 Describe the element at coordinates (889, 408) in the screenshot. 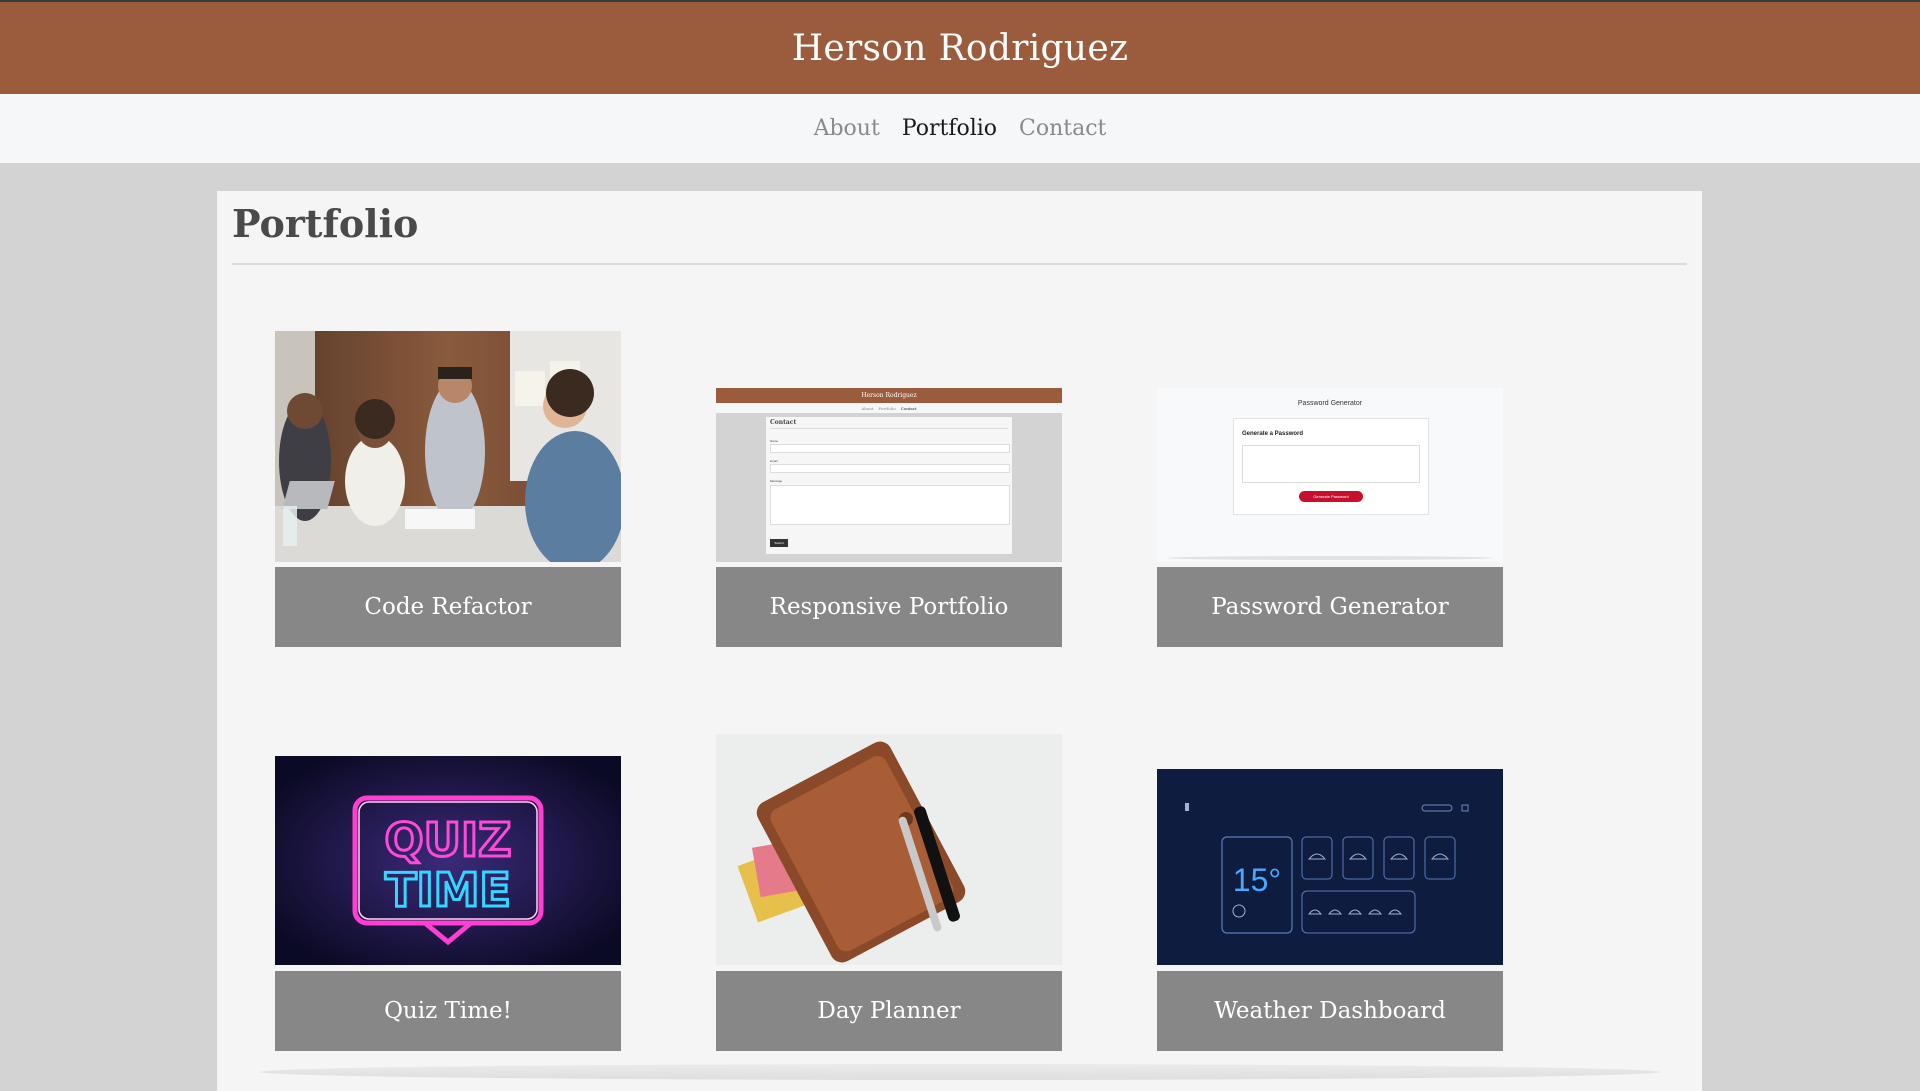

I see `preview-nav: About Portfolio Contact` at that location.